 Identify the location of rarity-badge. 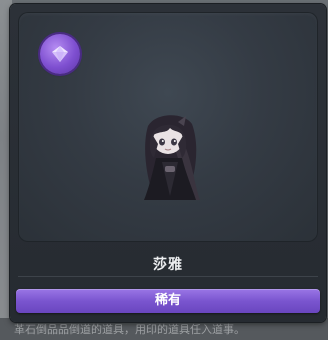
(60, 54).